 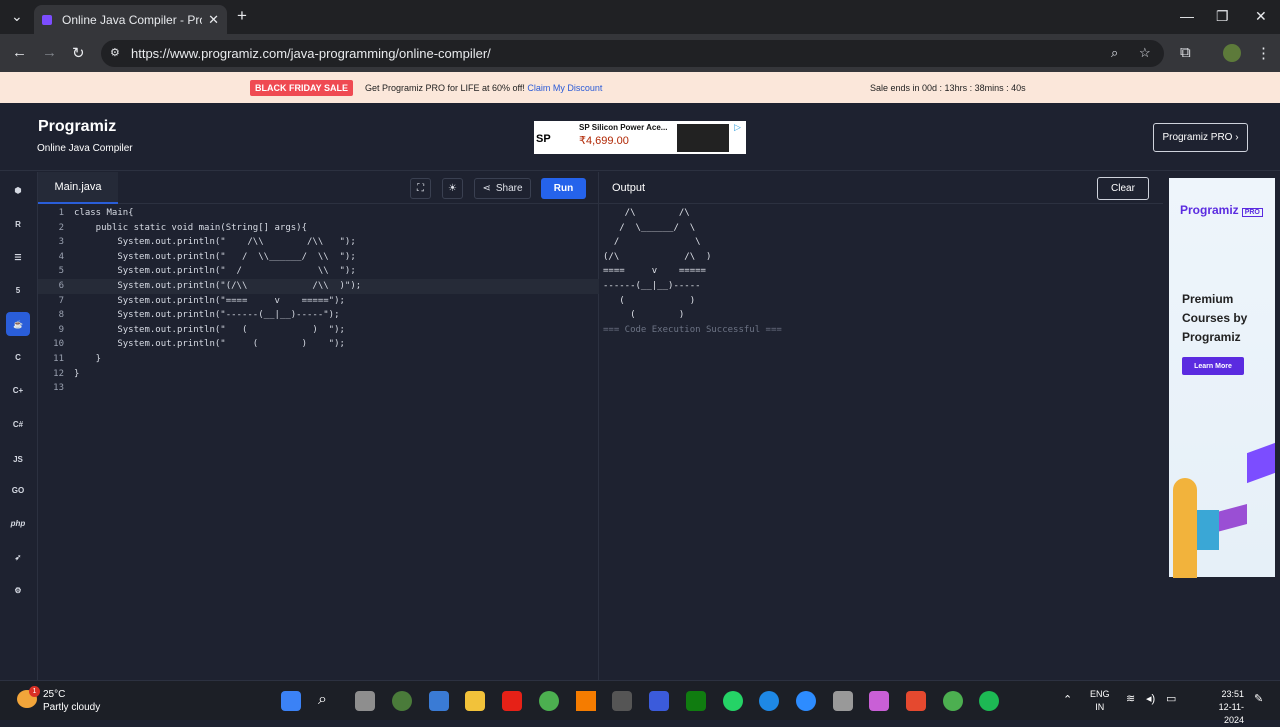 What do you see at coordinates (953, 701) in the screenshot?
I see `chrome-active-icon` at bounding box center [953, 701].